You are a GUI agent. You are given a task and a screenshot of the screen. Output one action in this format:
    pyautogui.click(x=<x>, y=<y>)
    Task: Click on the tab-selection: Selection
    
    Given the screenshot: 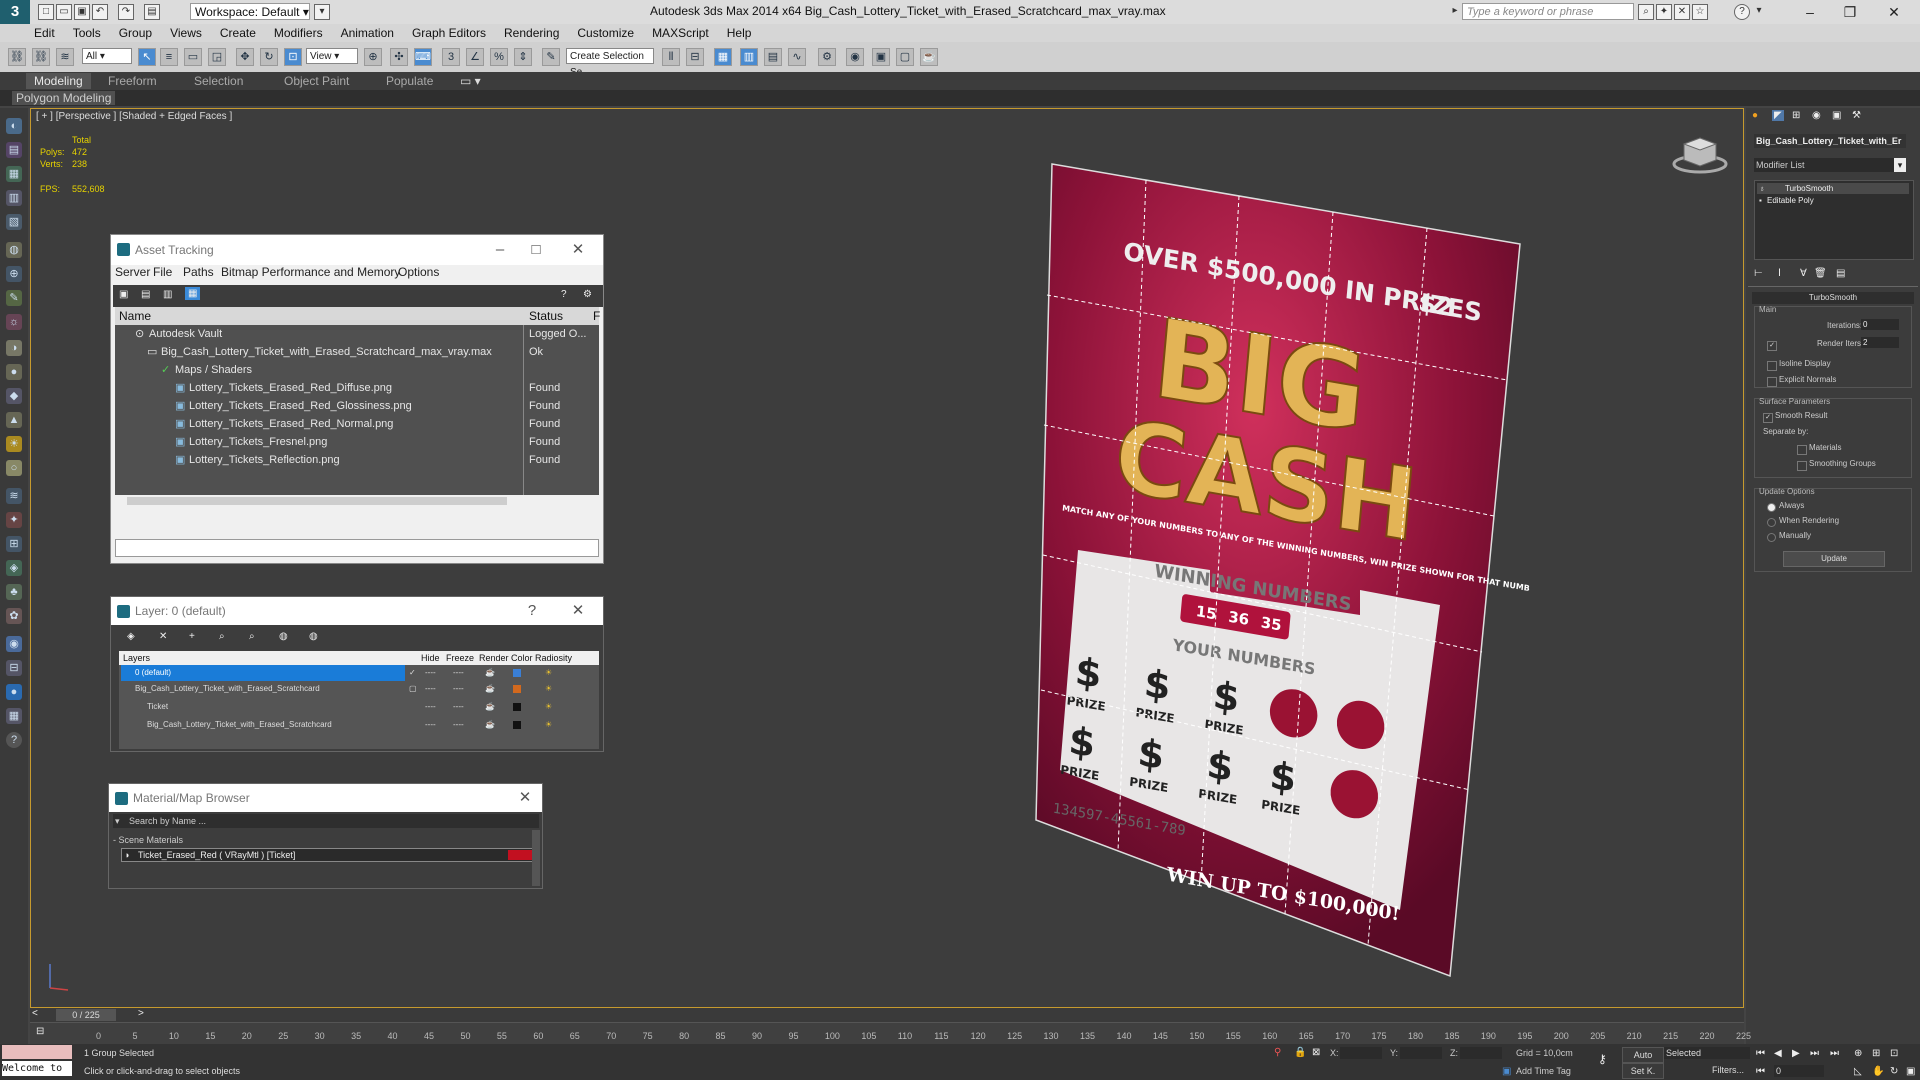 What is the action you would take?
    pyautogui.click(x=218, y=81)
    